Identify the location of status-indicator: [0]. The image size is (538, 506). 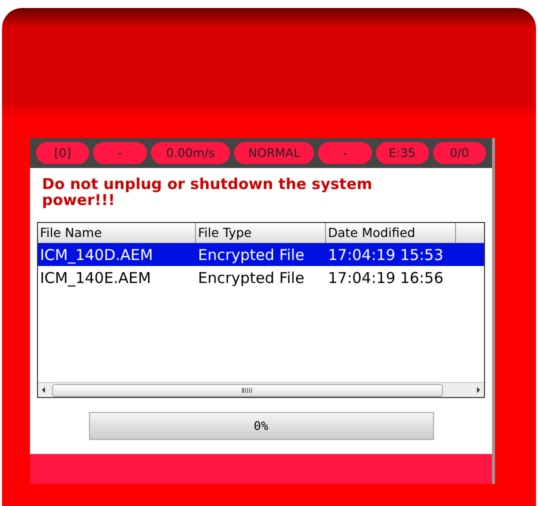
(63, 153).